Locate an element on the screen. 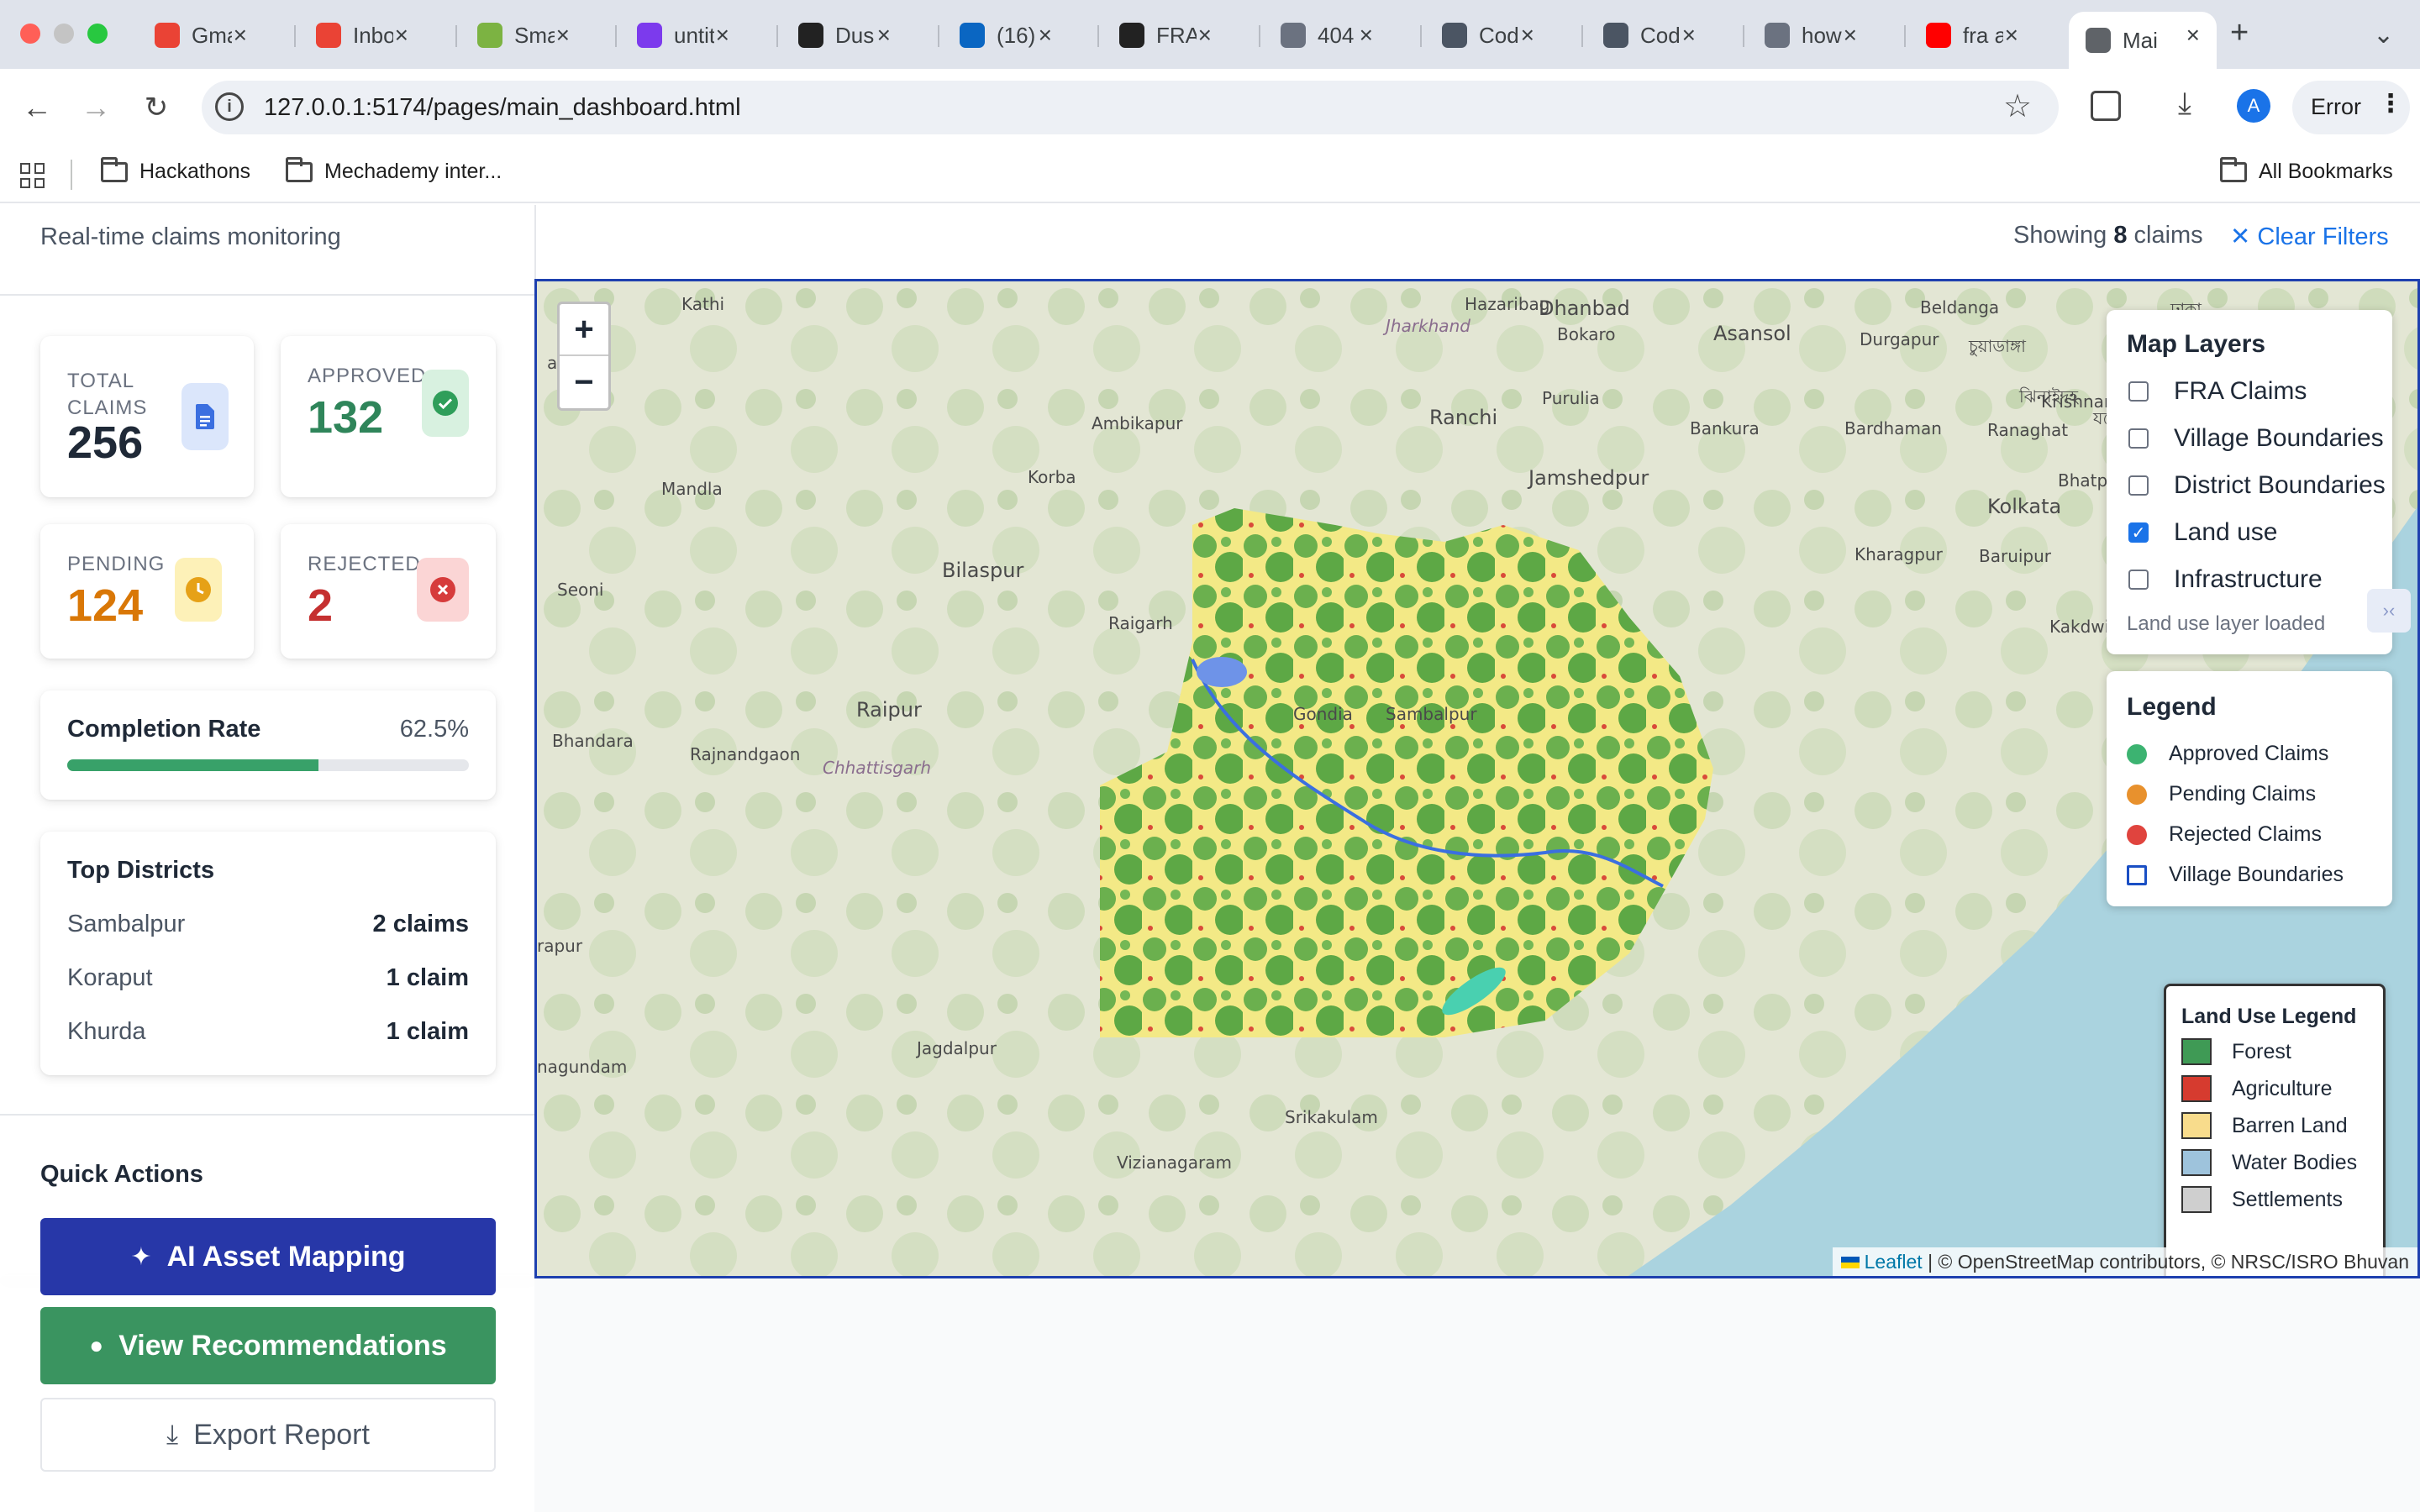 The image size is (2420, 1512). bookmark-star-icon: ☆ is located at coordinates (2017, 106).